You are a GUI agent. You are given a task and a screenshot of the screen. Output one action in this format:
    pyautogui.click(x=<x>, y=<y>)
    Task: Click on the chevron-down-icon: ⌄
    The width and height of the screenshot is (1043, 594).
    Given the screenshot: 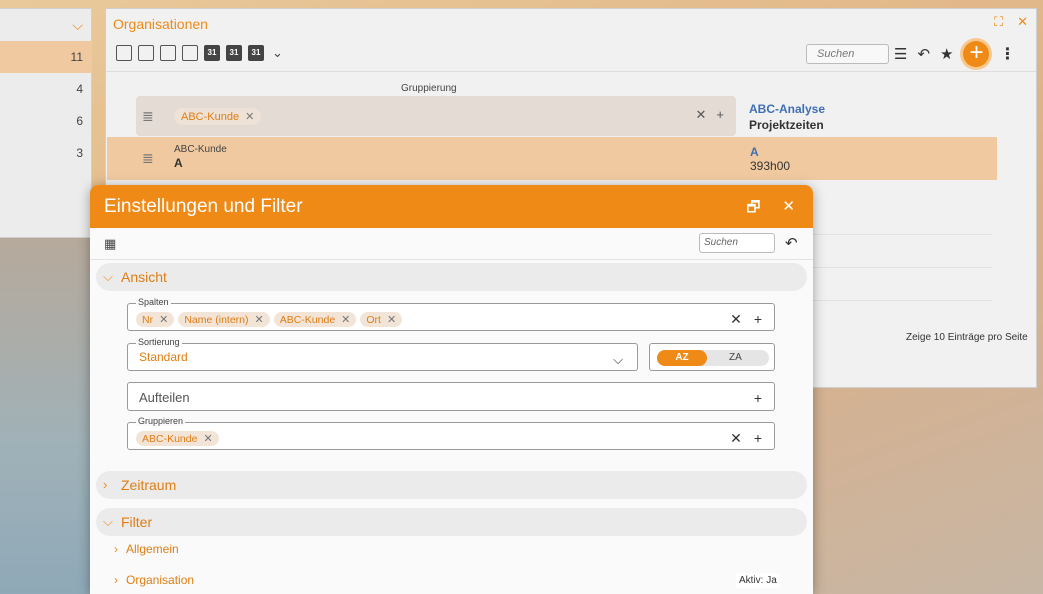 What is the action you would take?
    pyautogui.click(x=277, y=53)
    